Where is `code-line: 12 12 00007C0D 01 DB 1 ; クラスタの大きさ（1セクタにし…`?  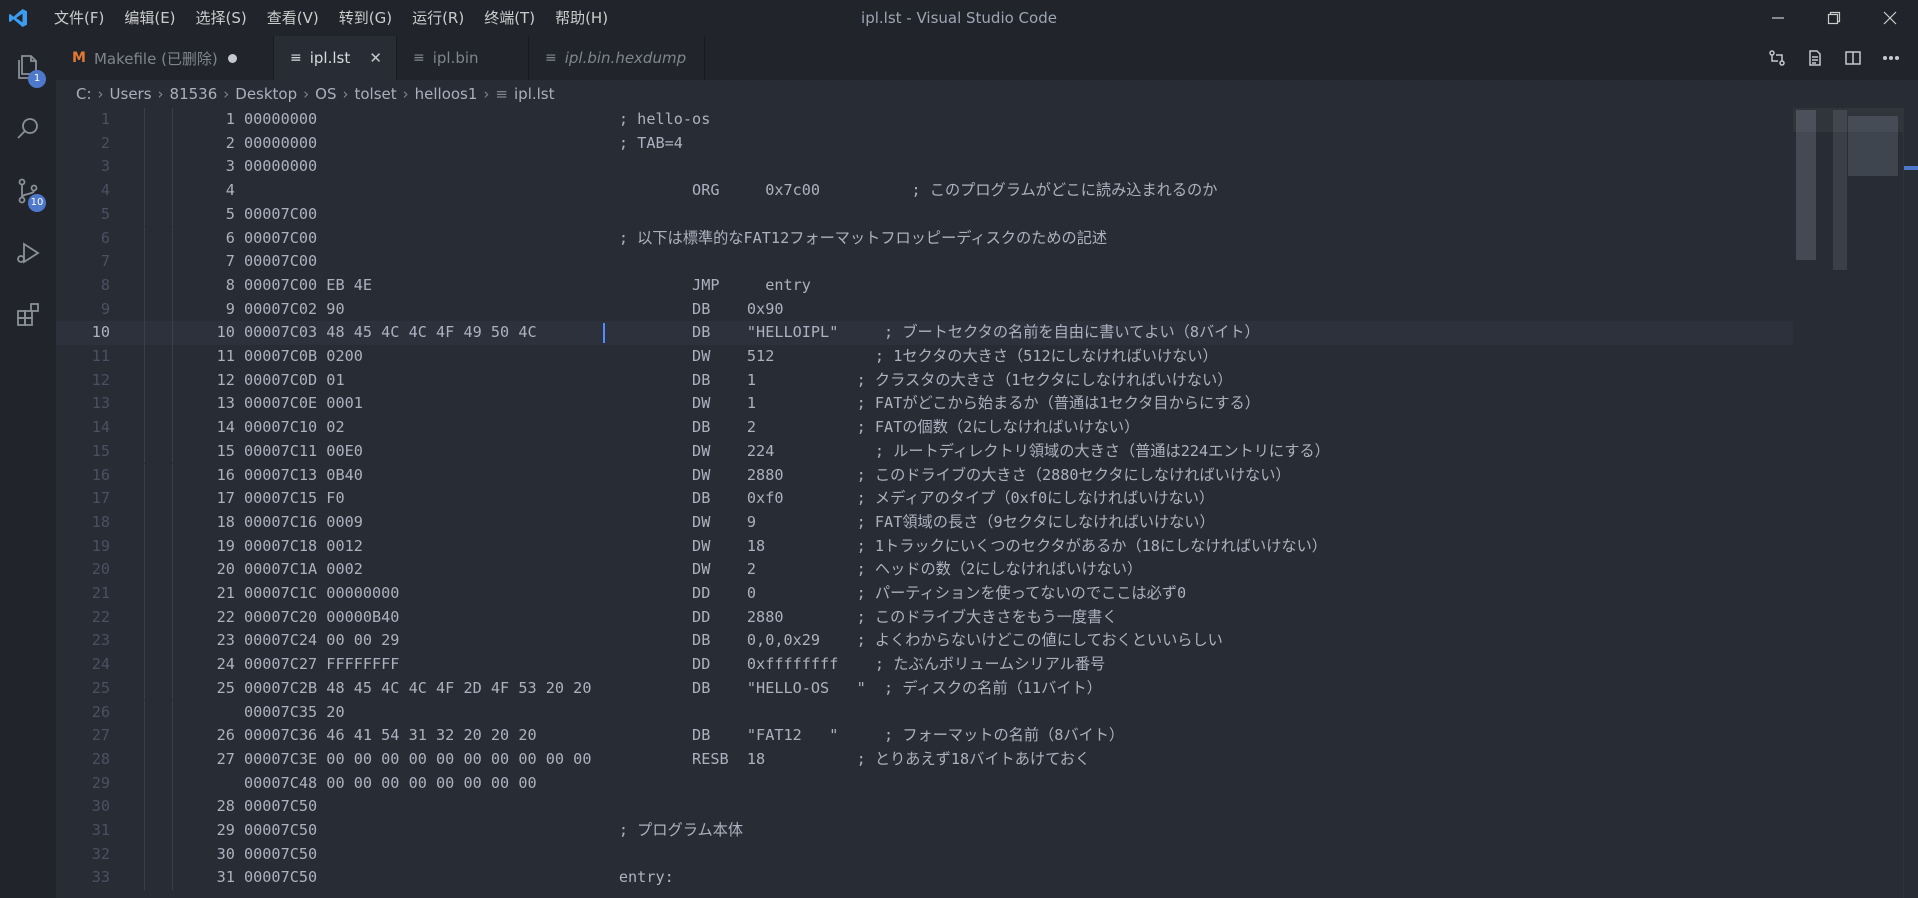
code-line: 12 12 00007C0D 01 DB 1 ; クラスタの大きさ（1セクタにし… is located at coordinates (924, 380).